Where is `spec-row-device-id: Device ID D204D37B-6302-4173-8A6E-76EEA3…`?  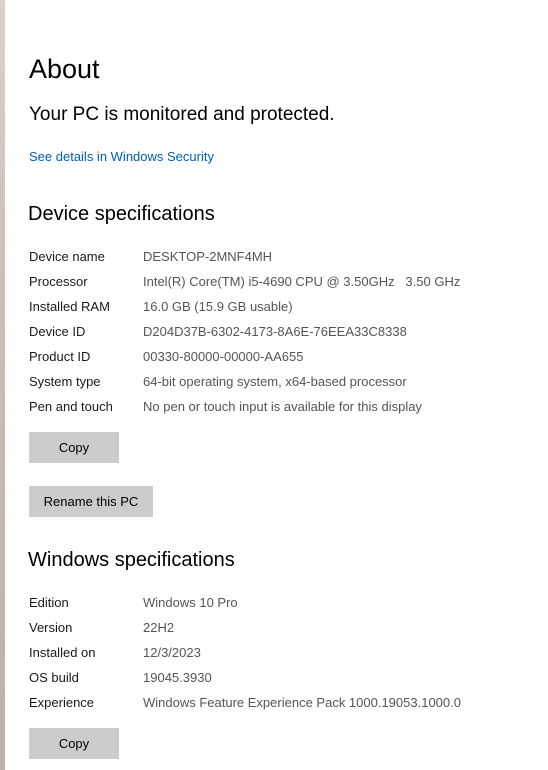 spec-row-device-id: Device ID D204D37B-6302-4173-8A6E-76EEA3… is located at coordinates (284, 331).